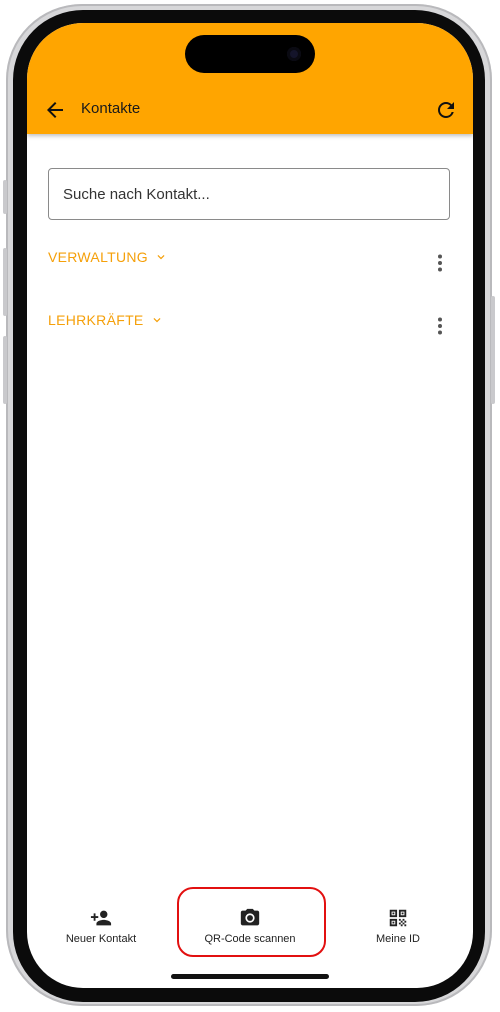 This screenshot has height=1012, width=500. I want to click on person-add-icon, so click(101, 918).